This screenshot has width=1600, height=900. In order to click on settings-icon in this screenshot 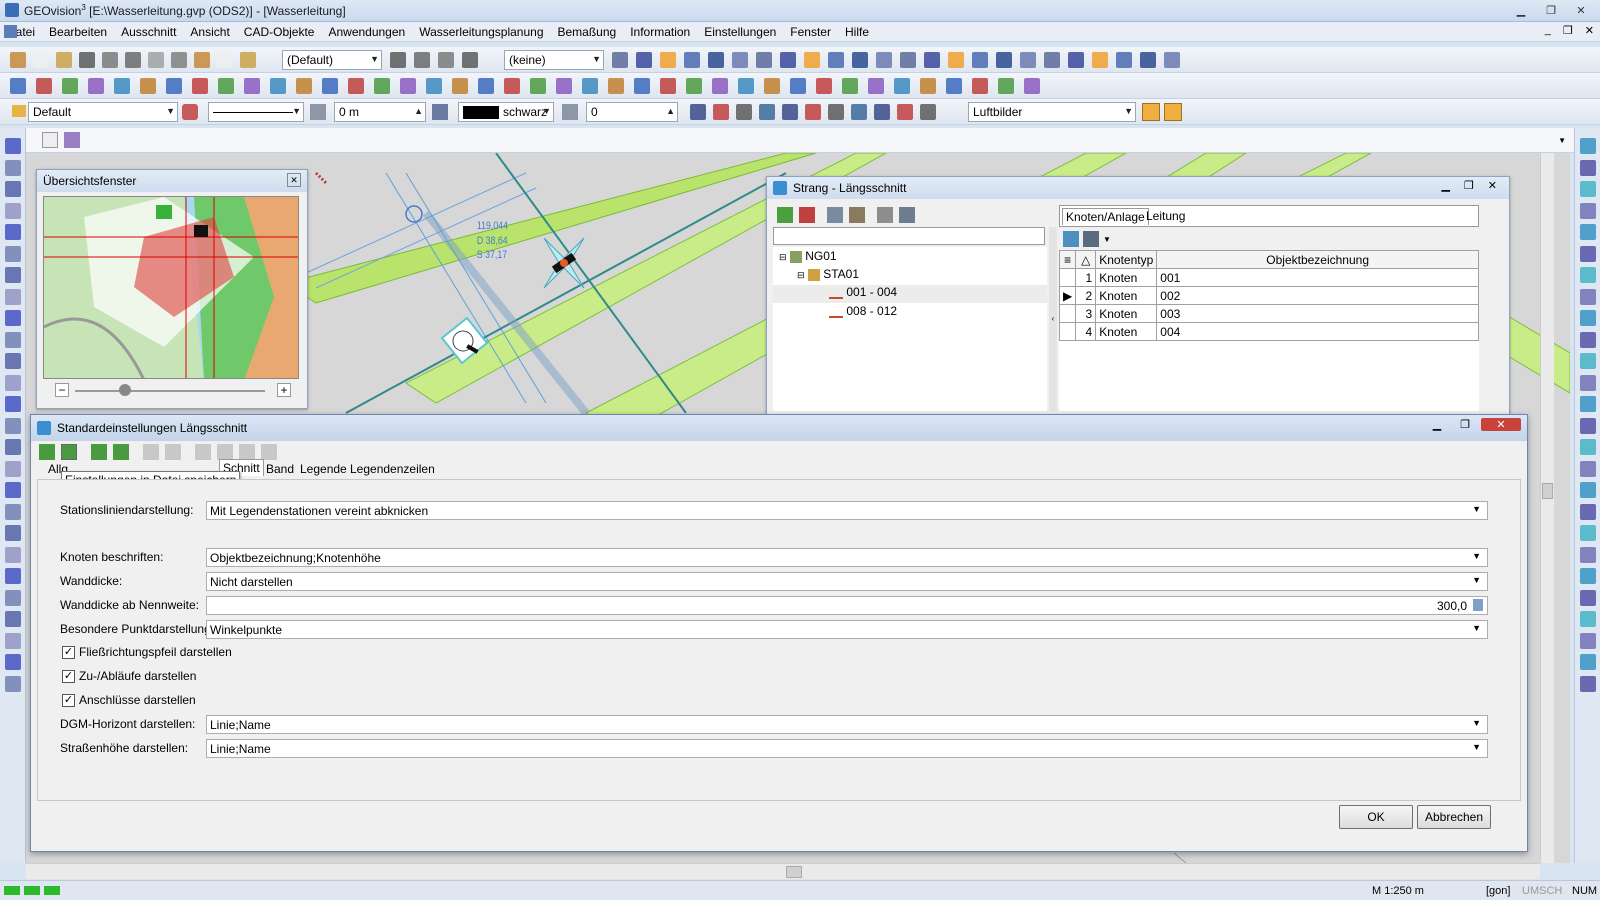, I will do `click(907, 215)`.